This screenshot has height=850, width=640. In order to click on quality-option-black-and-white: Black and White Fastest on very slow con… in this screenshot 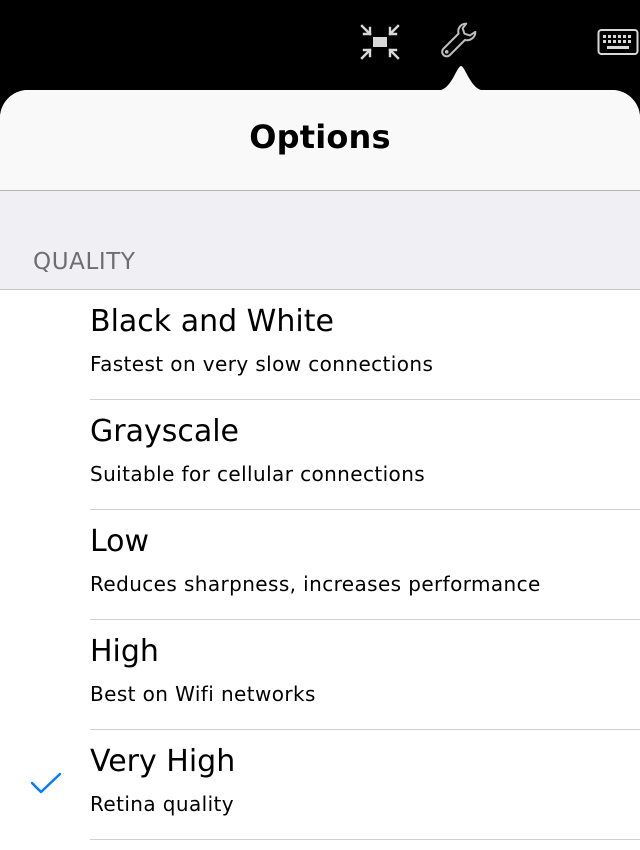, I will do `click(365, 345)`.